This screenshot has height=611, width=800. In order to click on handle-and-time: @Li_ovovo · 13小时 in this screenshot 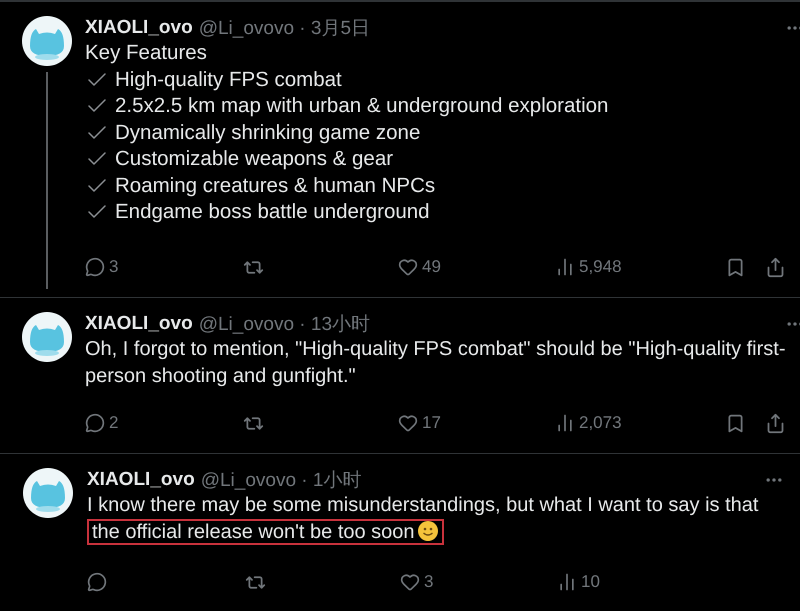, I will do `click(284, 325)`.